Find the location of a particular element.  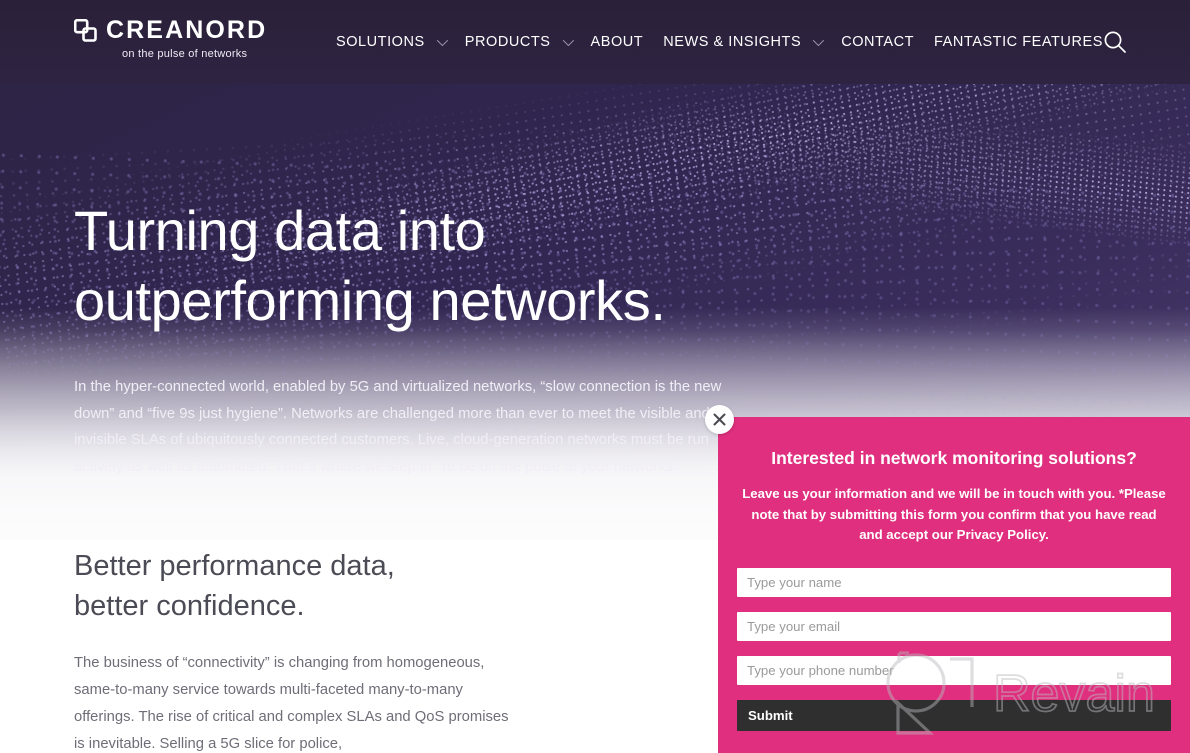

email-input is located at coordinates (954, 626).